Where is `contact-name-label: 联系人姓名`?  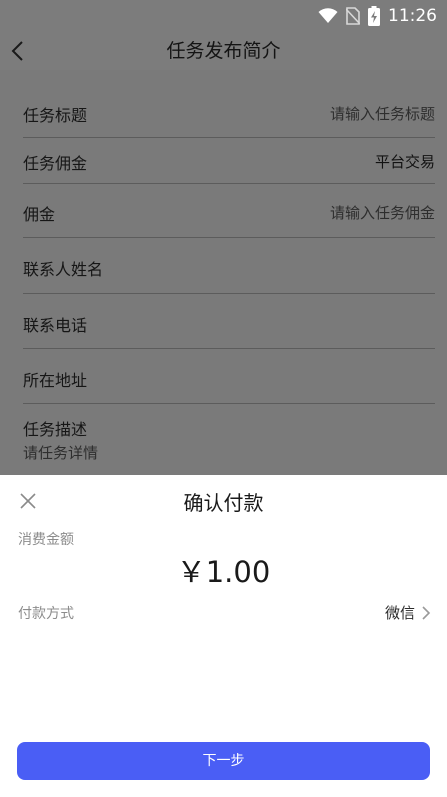
contact-name-label: 联系人姓名 is located at coordinates (63, 269).